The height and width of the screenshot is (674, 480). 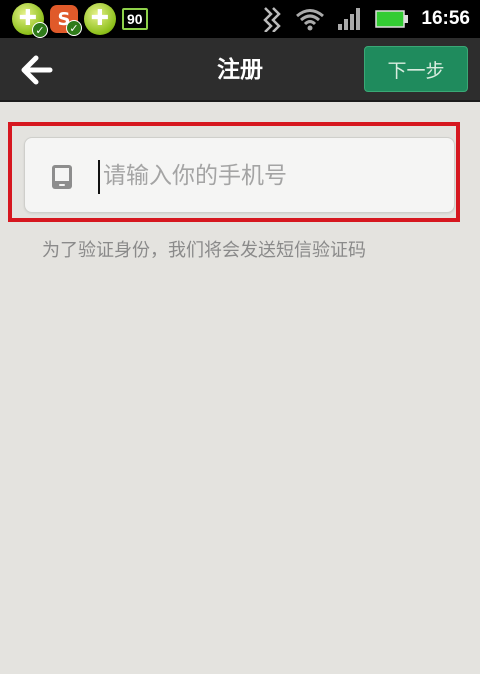 I want to click on sogou-input-icon: S ✓, so click(x=66, y=20).